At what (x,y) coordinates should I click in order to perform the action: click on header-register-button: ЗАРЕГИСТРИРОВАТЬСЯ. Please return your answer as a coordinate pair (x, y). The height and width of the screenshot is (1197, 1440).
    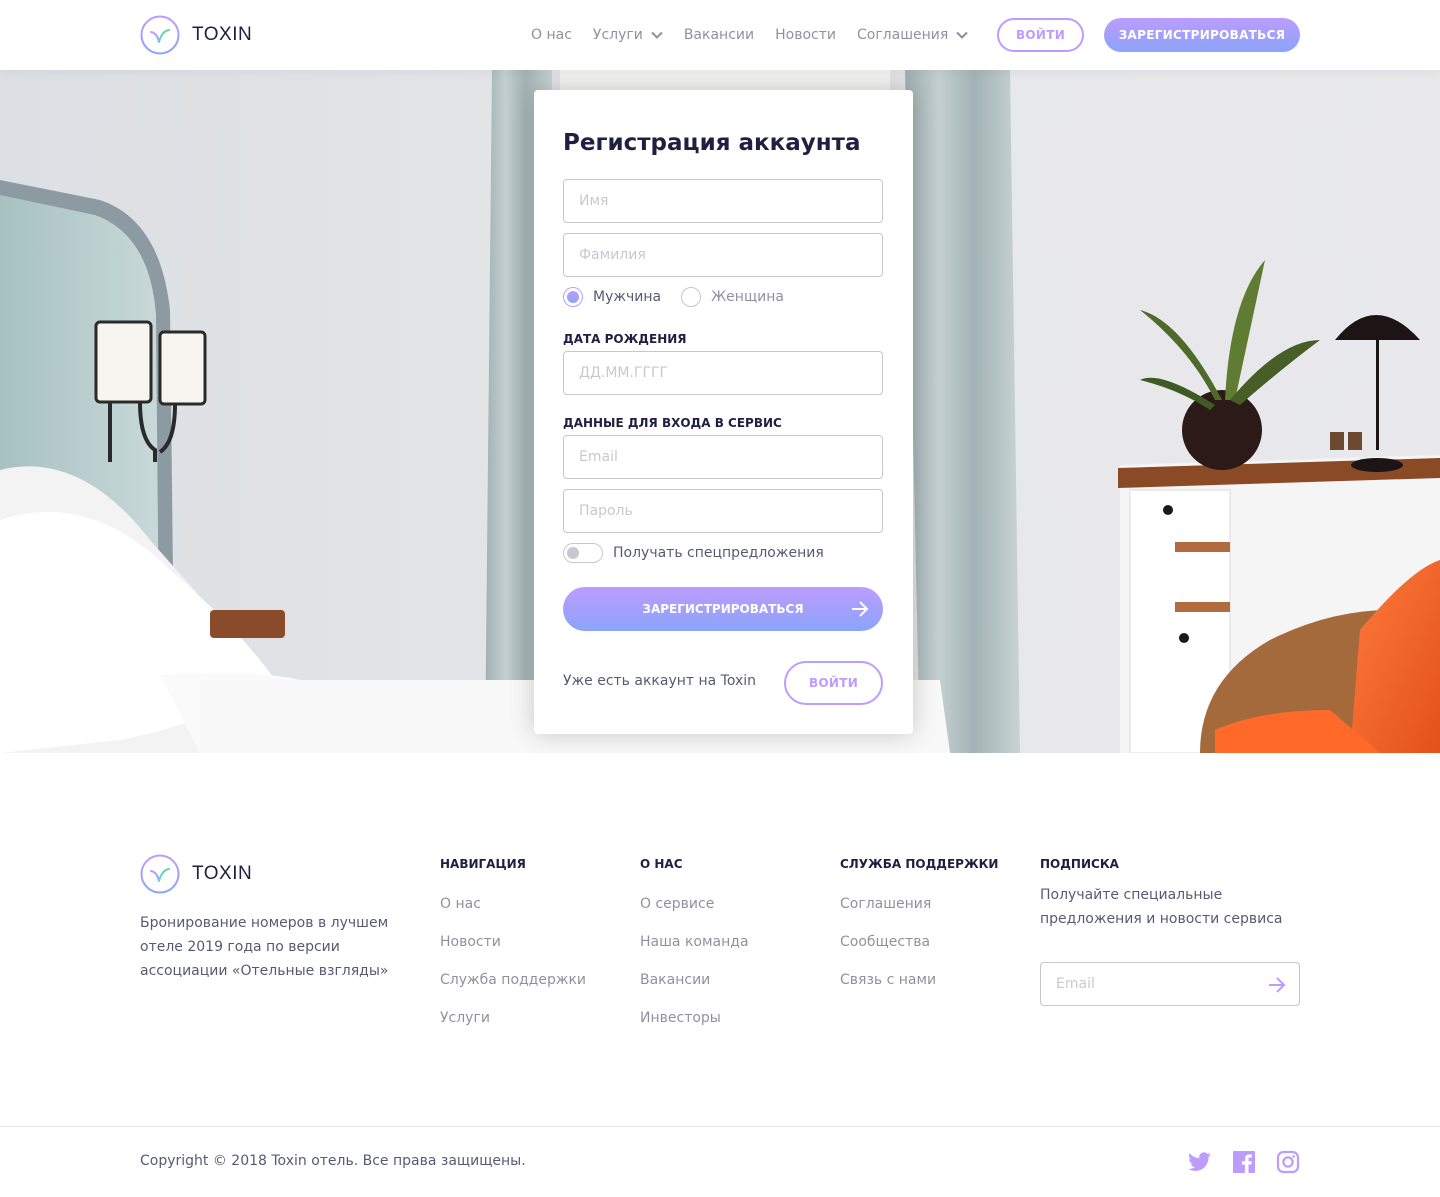
    Looking at the image, I should click on (1202, 35).